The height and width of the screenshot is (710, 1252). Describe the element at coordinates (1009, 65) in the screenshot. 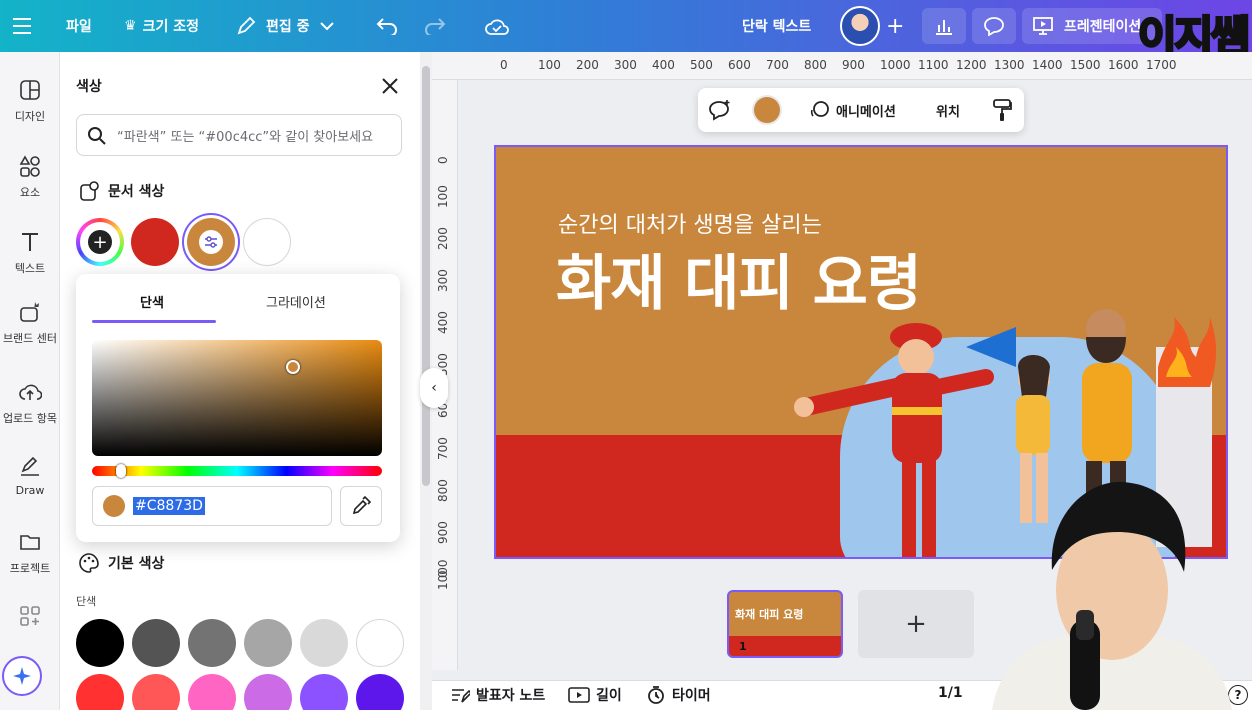

I see `ruler-tick-label: 1300` at that location.